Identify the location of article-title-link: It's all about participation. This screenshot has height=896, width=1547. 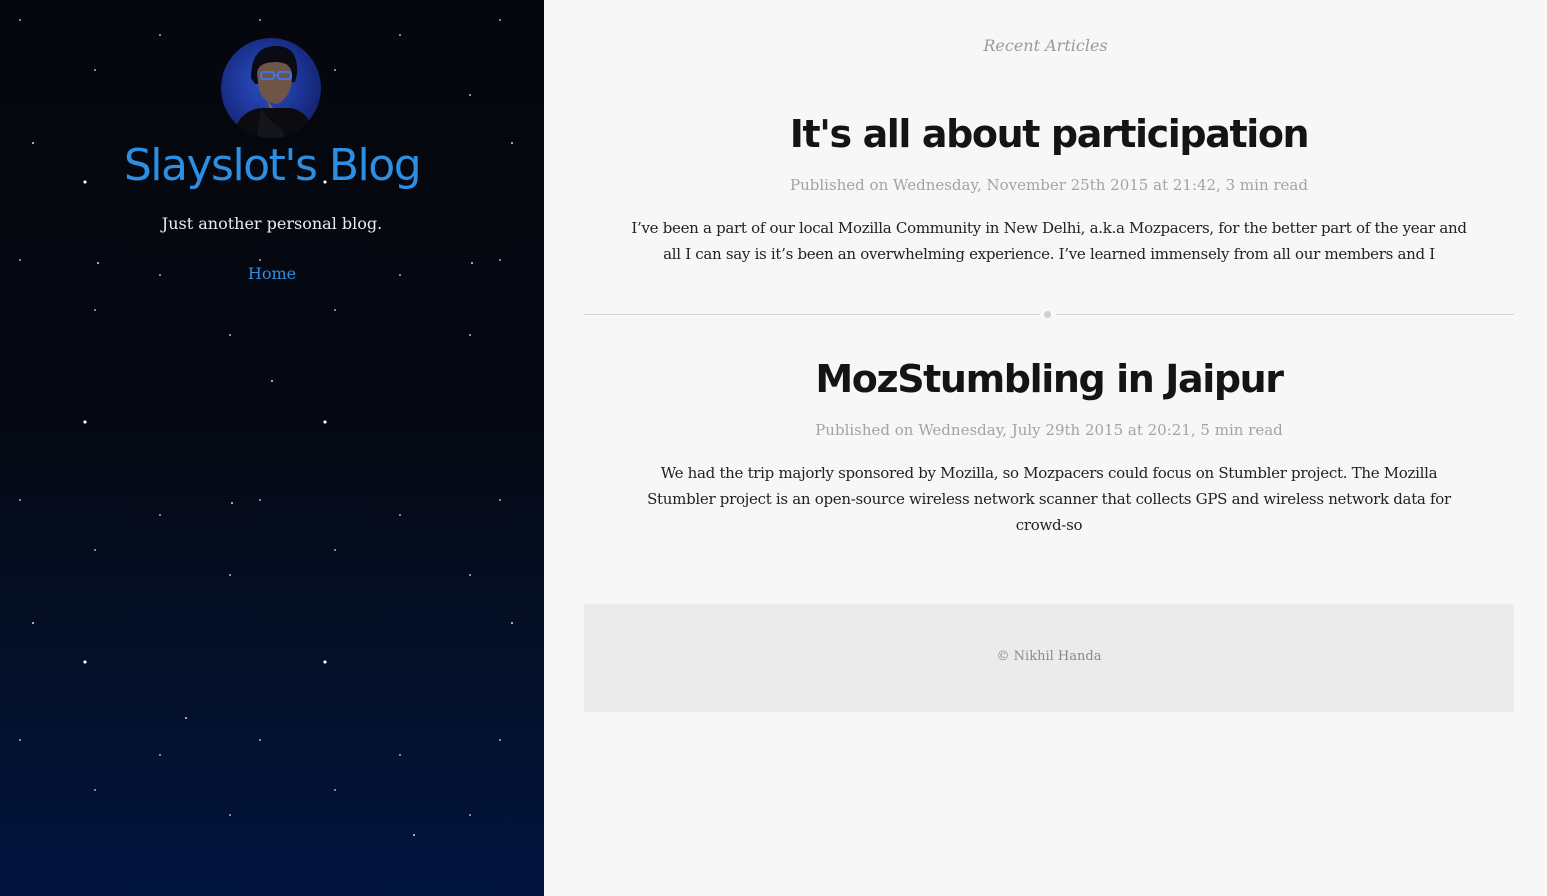
(1050, 134).